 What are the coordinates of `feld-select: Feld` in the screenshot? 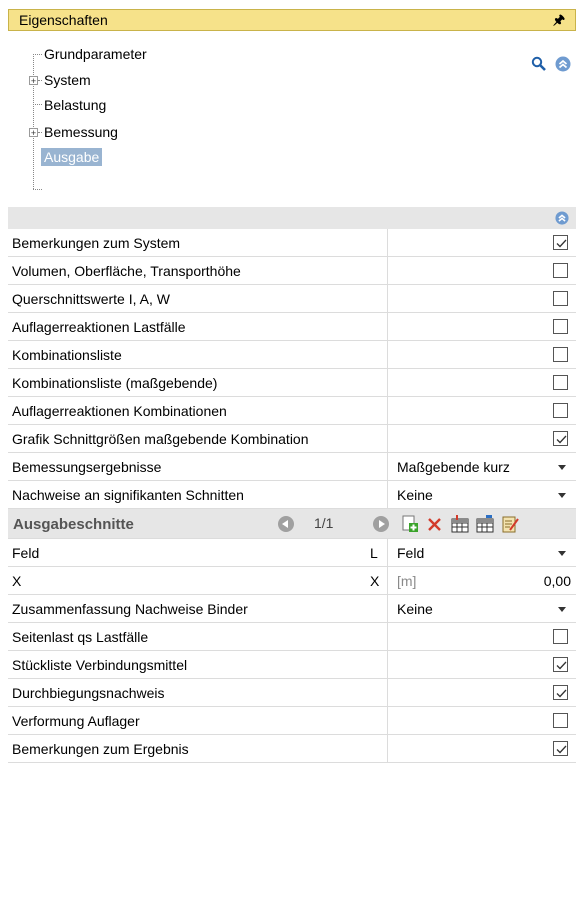 It's located at (410, 553).